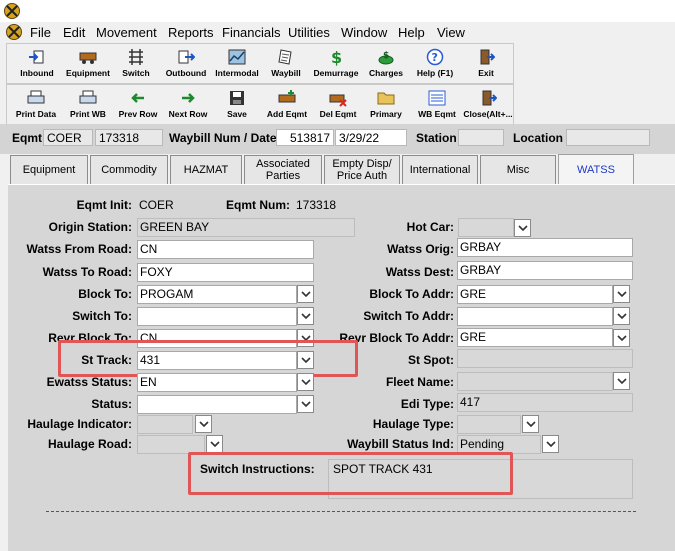 The height and width of the screenshot is (551, 675). I want to click on tab-international: International, so click(440, 169).